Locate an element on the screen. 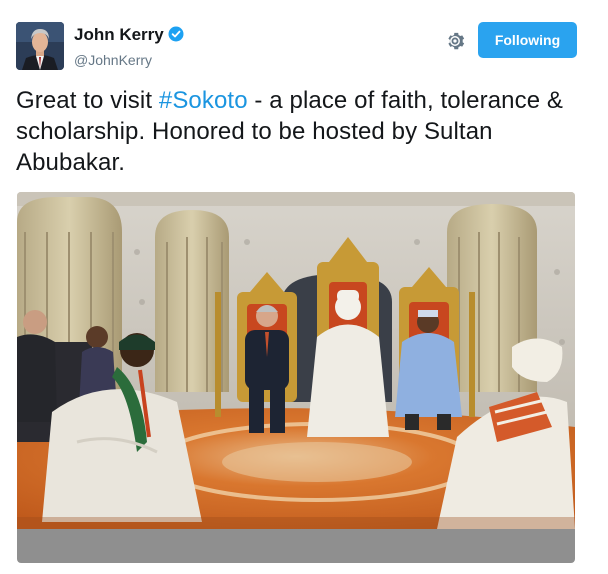 The image size is (608, 574). author-info: John Kerry @JohnKerry is located at coordinates (129, 46).